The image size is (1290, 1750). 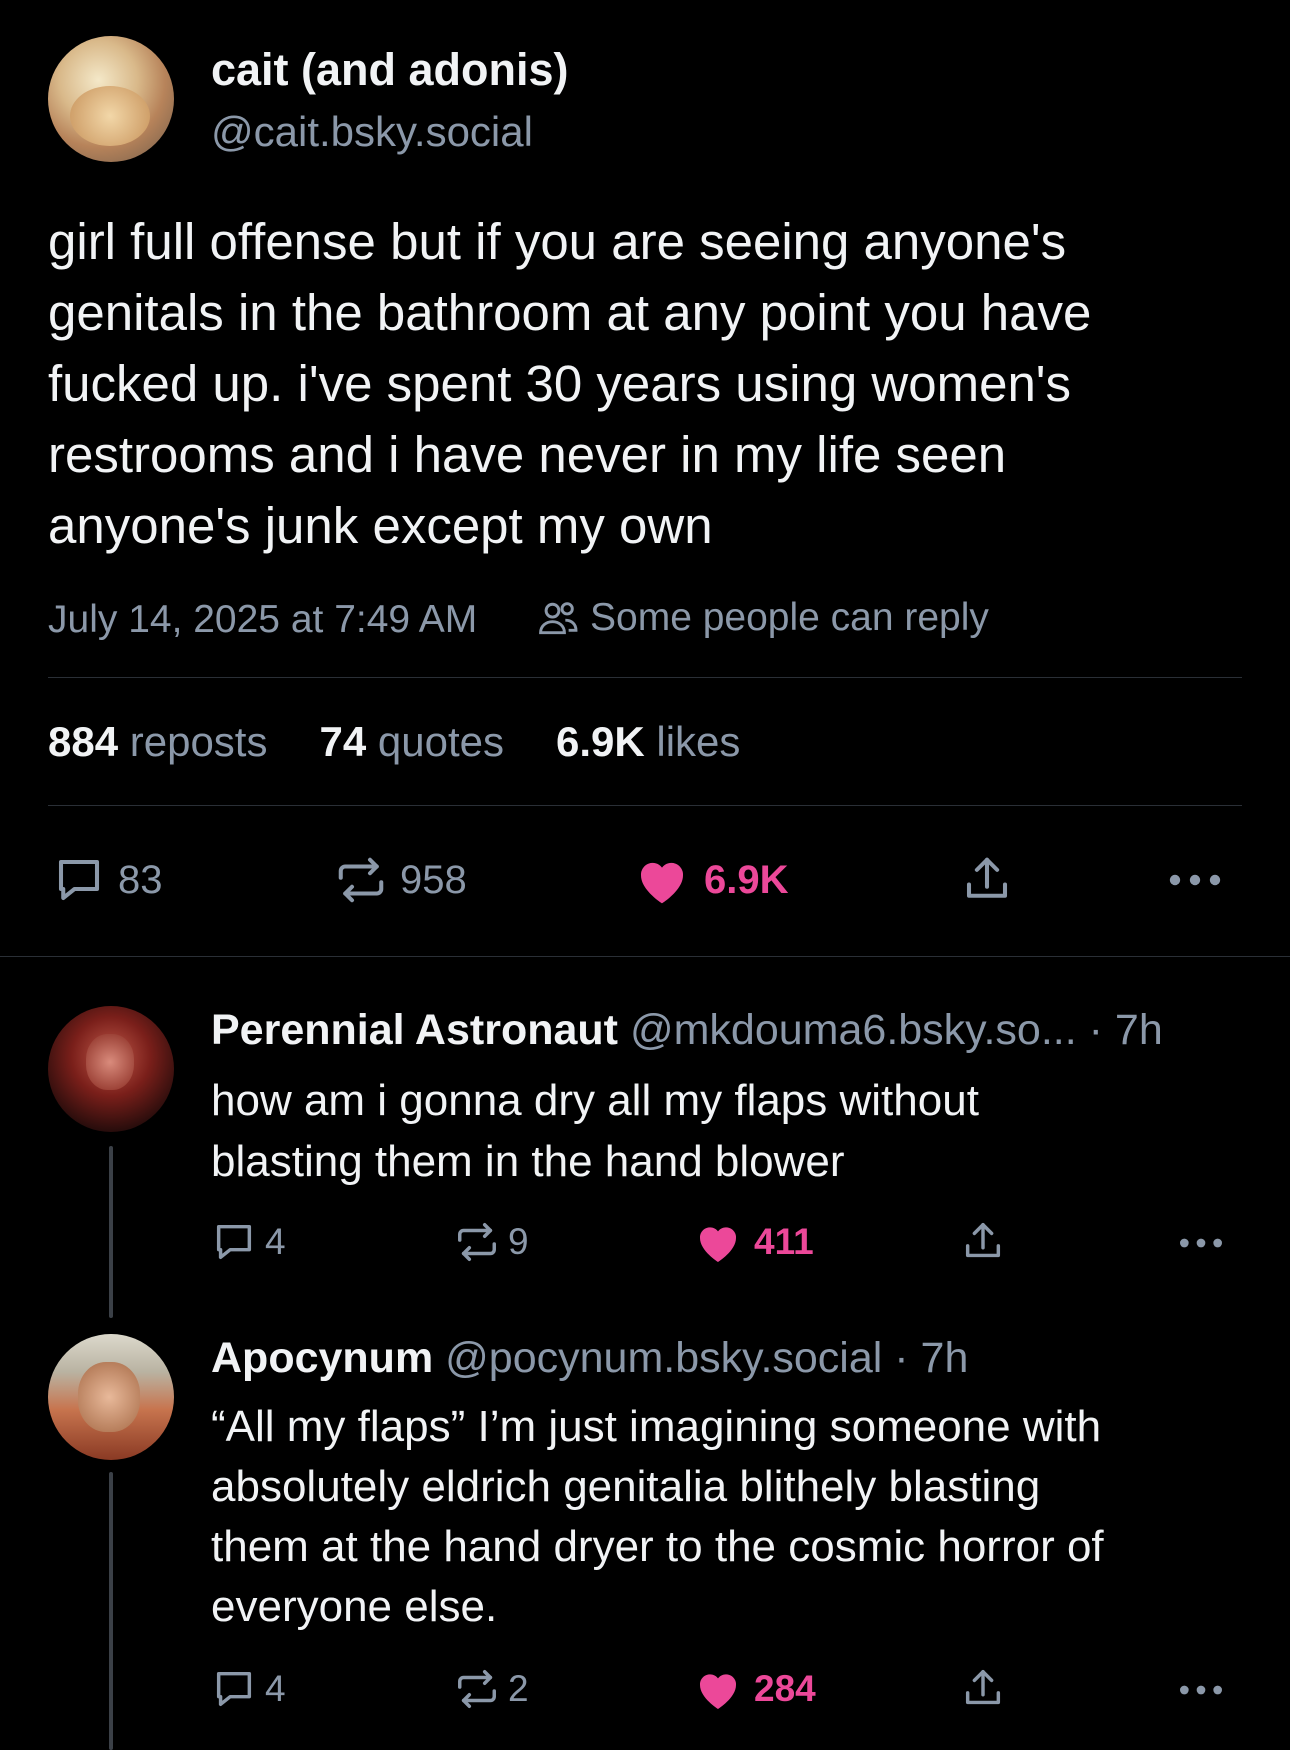 I want to click on quotes-stat: 74 quotes, so click(x=411, y=742).